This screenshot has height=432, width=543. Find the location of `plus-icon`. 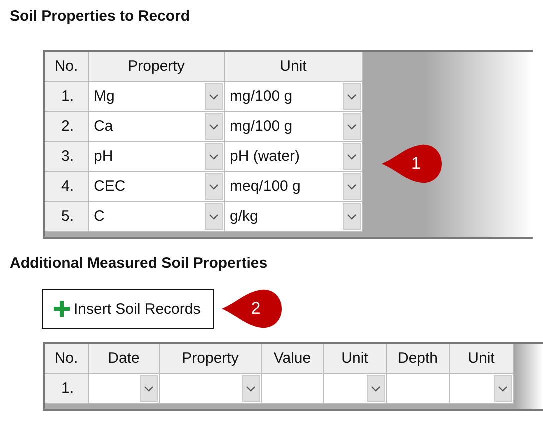

plus-icon is located at coordinates (62, 309).